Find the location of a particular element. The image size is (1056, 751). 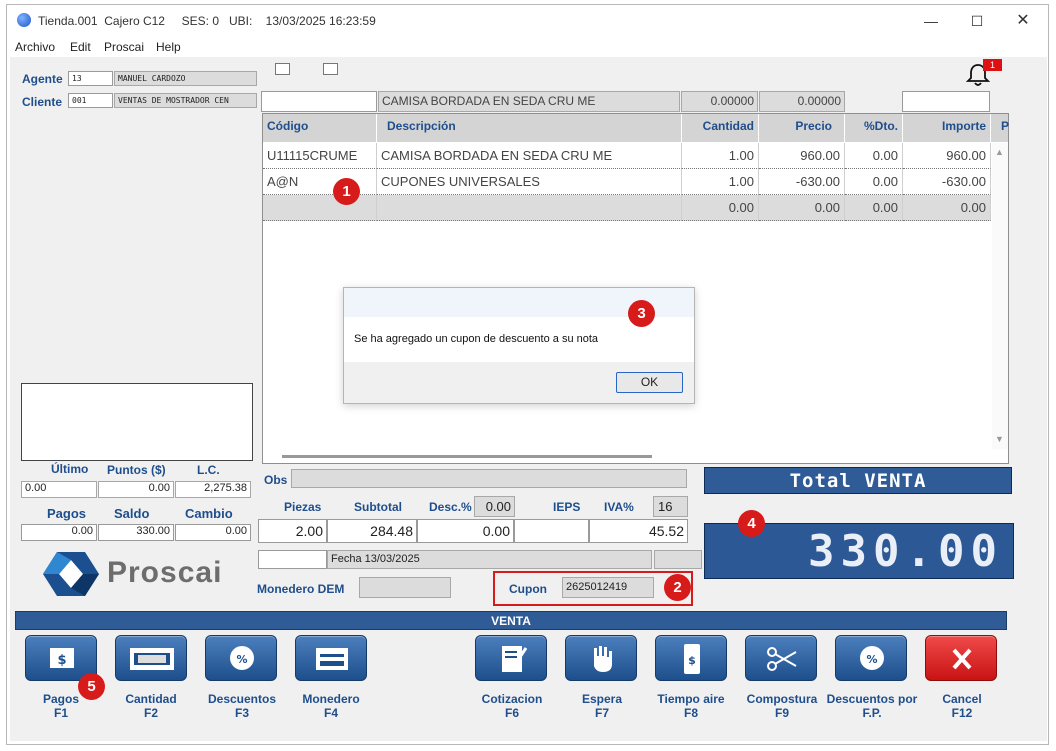

monedero-label: Monedero DEM is located at coordinates (301, 589).